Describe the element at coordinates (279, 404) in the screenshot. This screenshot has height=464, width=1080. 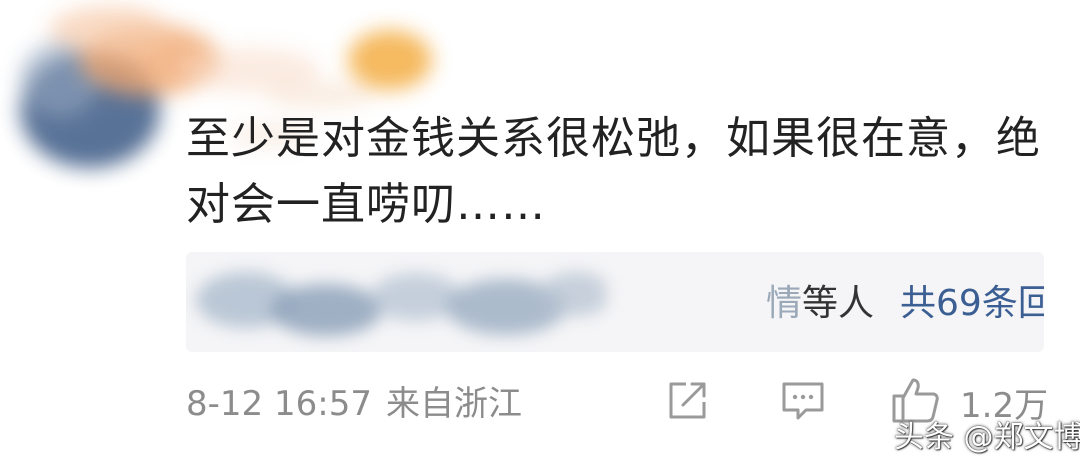
I see `comment-timestamp: 8-12 16:57` at that location.